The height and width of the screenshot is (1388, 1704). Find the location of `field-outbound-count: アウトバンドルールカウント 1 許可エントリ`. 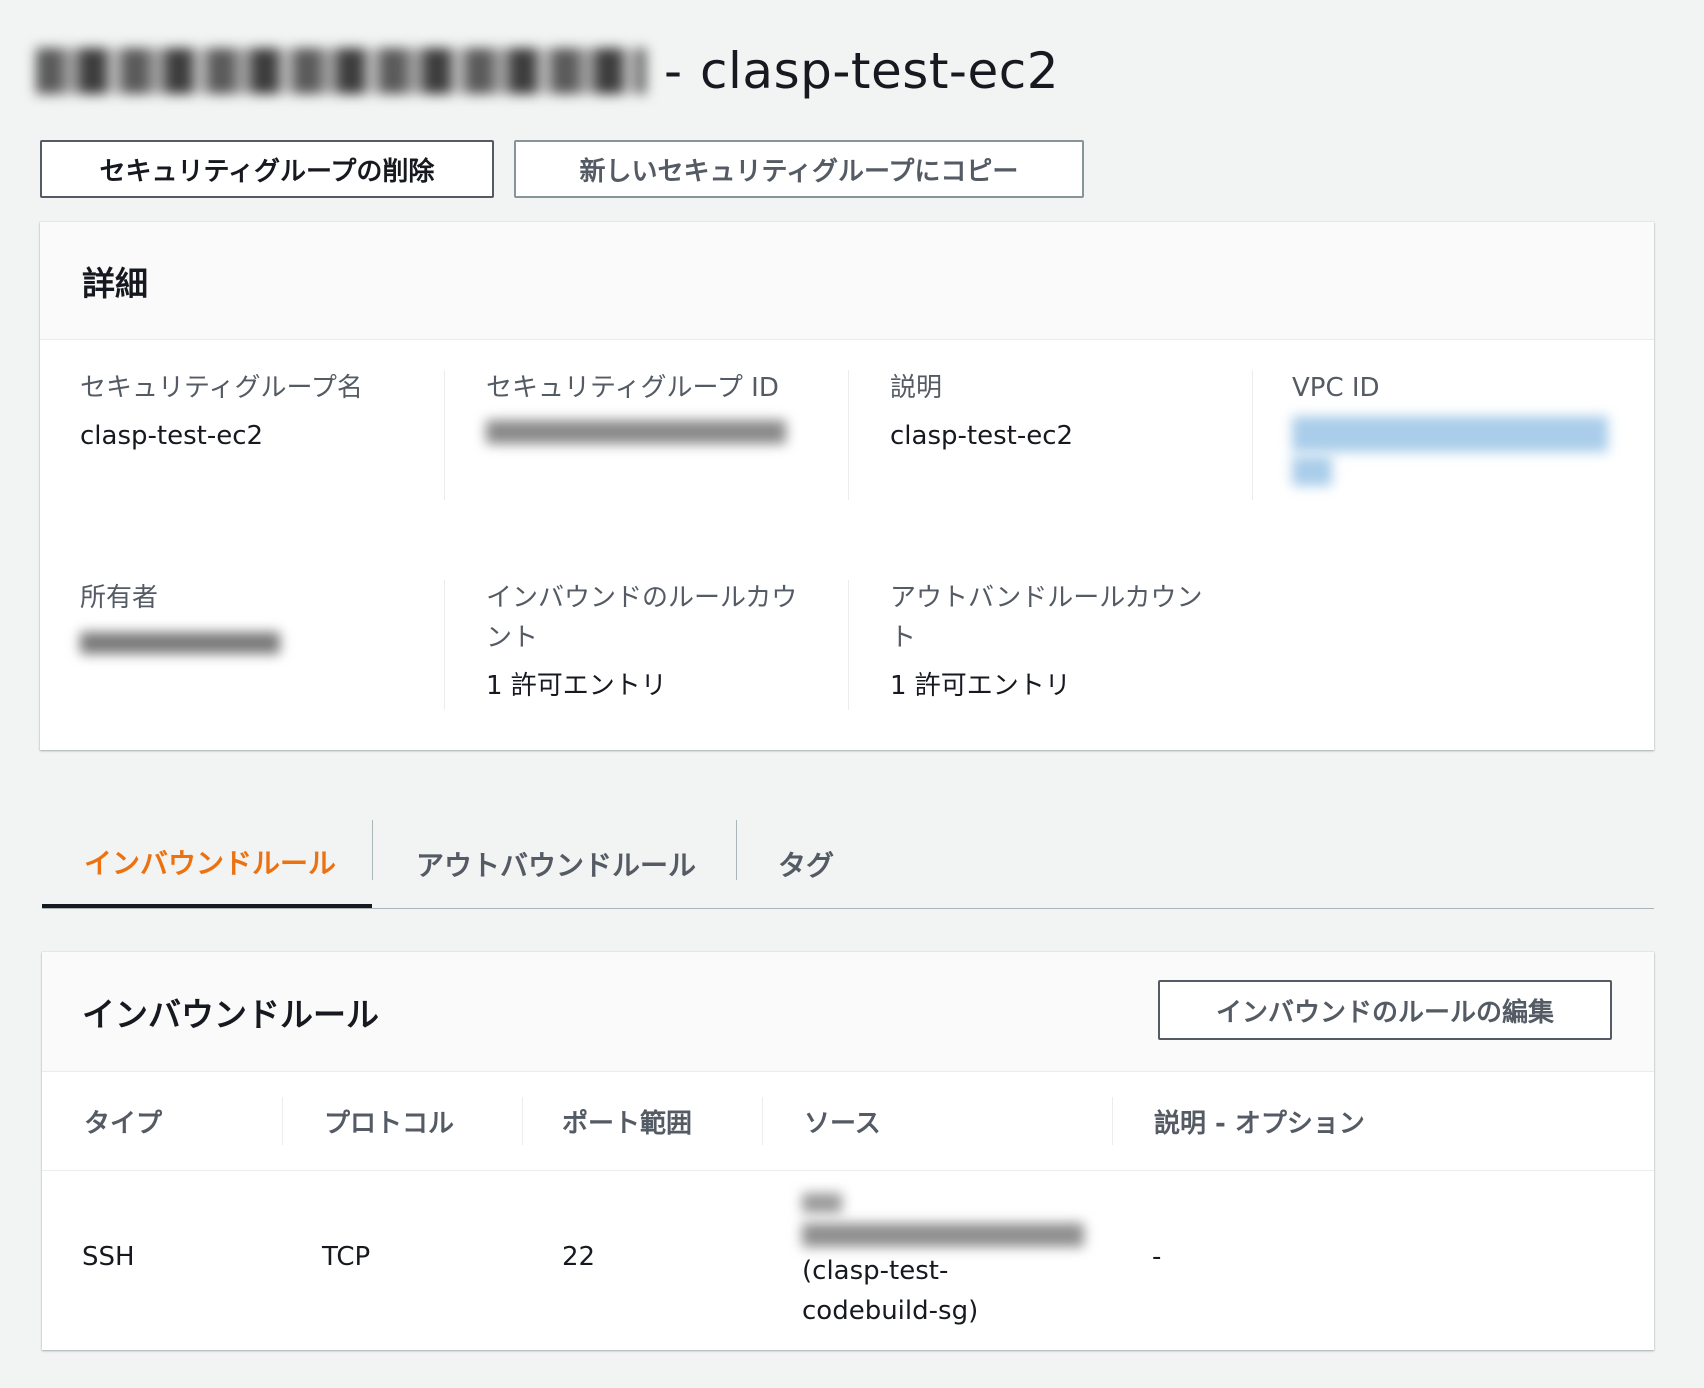

field-outbound-count: アウトバンドルールカウント 1 許可エントリ is located at coordinates (1050, 642).